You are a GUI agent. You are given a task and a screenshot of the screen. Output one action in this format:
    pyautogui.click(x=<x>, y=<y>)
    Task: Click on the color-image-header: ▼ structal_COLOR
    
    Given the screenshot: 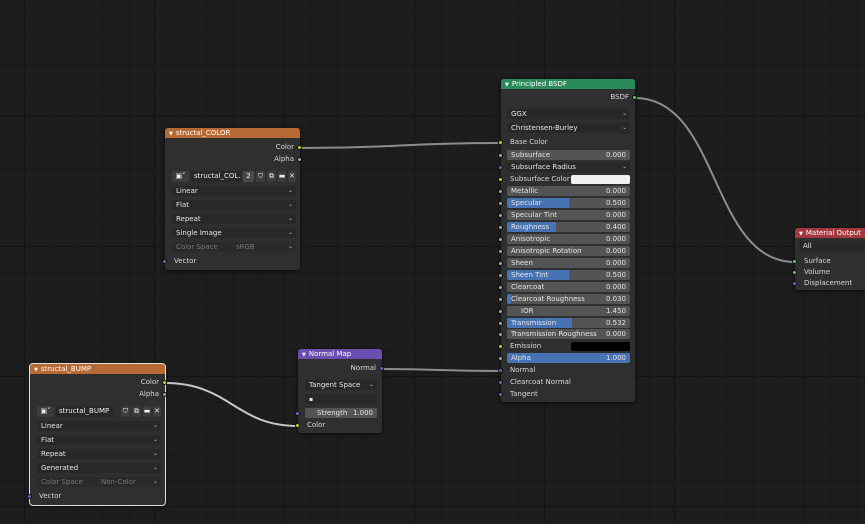 What is the action you would take?
    pyautogui.click(x=232, y=133)
    